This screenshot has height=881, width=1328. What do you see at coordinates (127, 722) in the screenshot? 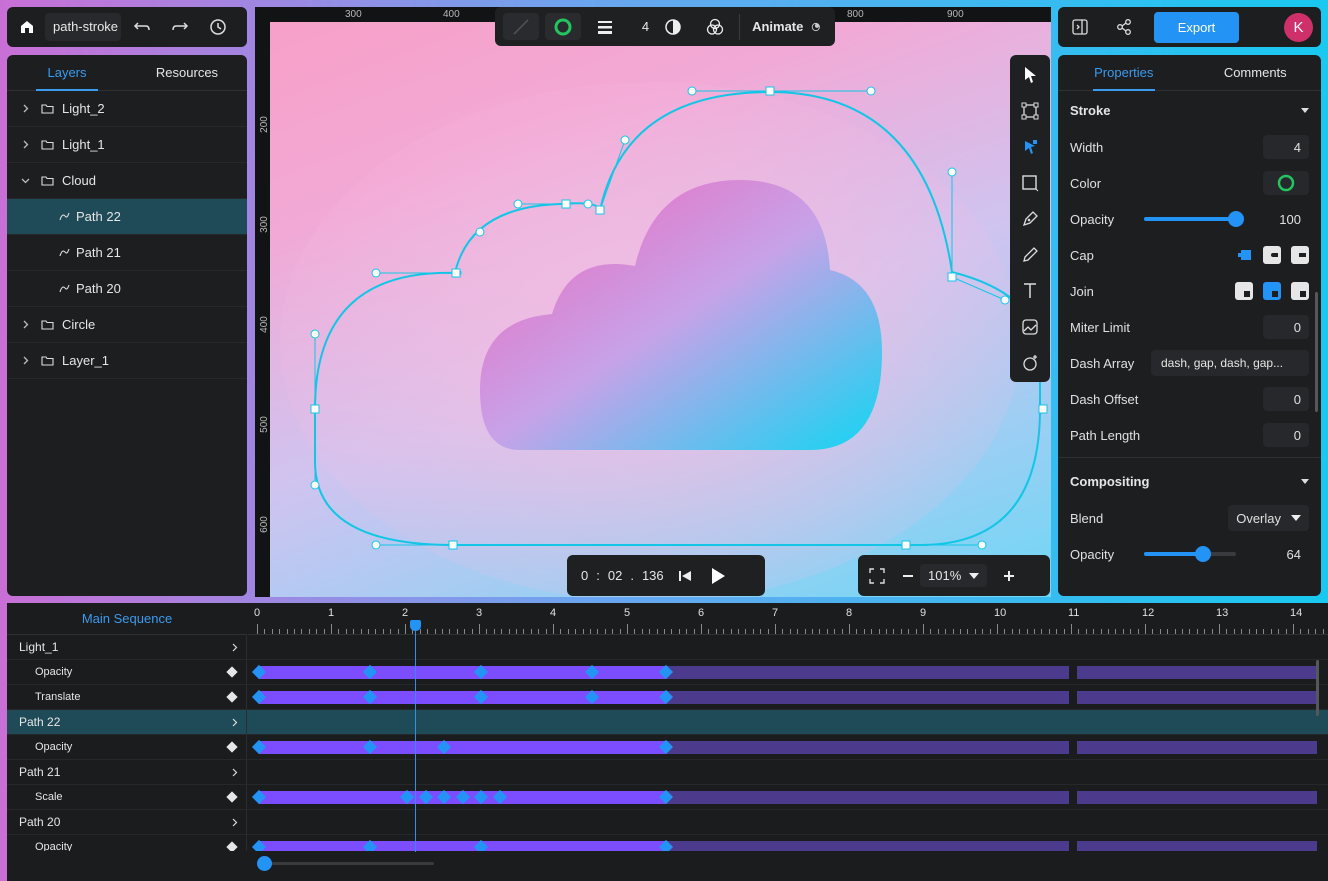
I see `timeline-row-header: Path 22` at bounding box center [127, 722].